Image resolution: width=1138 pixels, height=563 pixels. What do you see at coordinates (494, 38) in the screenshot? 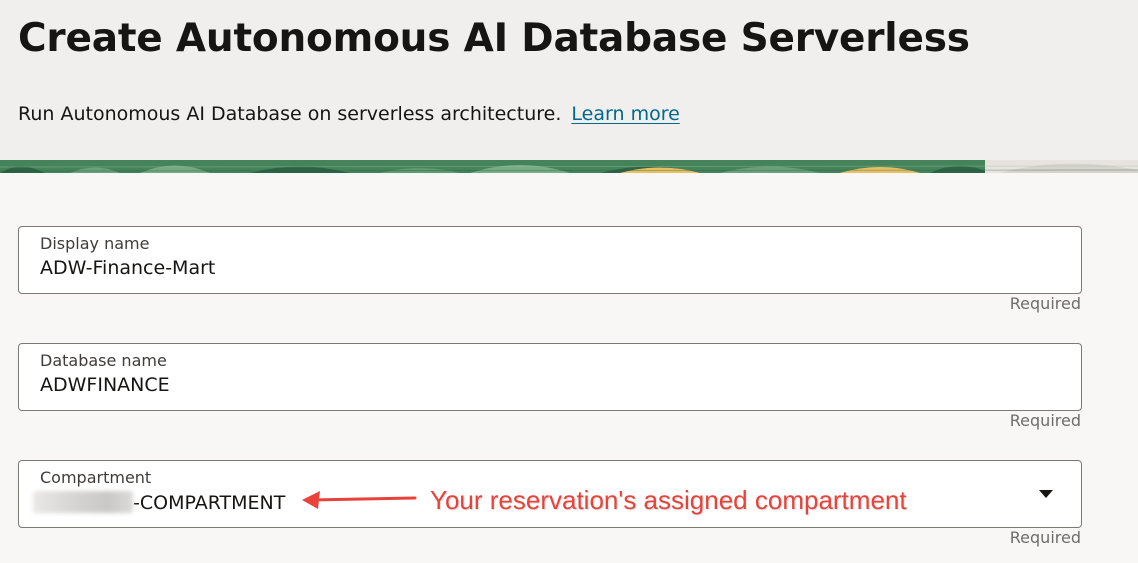
I see `page-title: Create Autonomous AI Database Serverless` at bounding box center [494, 38].